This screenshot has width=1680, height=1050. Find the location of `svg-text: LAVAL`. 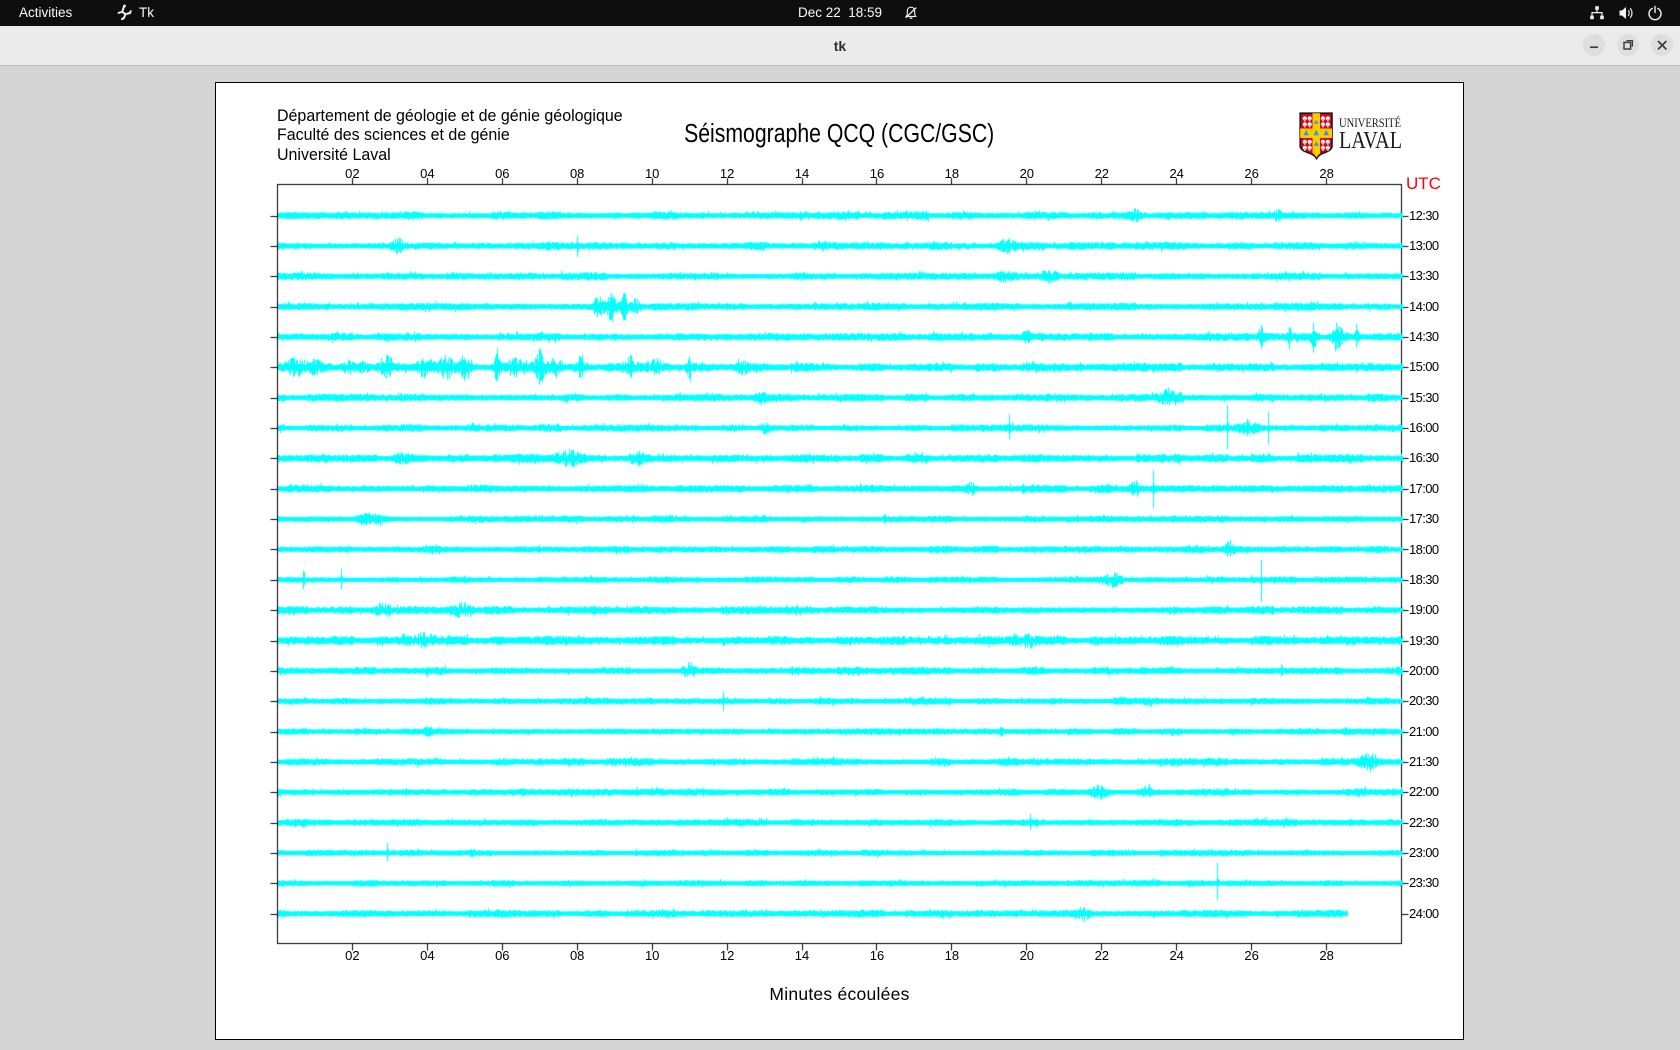

svg-text: LAVAL is located at coordinates (1370, 141).